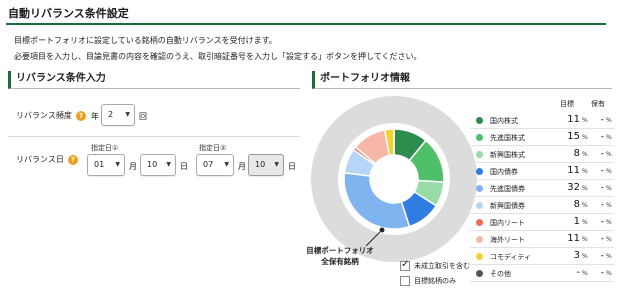  Describe the element at coordinates (184, 166) in the screenshot. I see `date1-day-unit: 日` at that location.